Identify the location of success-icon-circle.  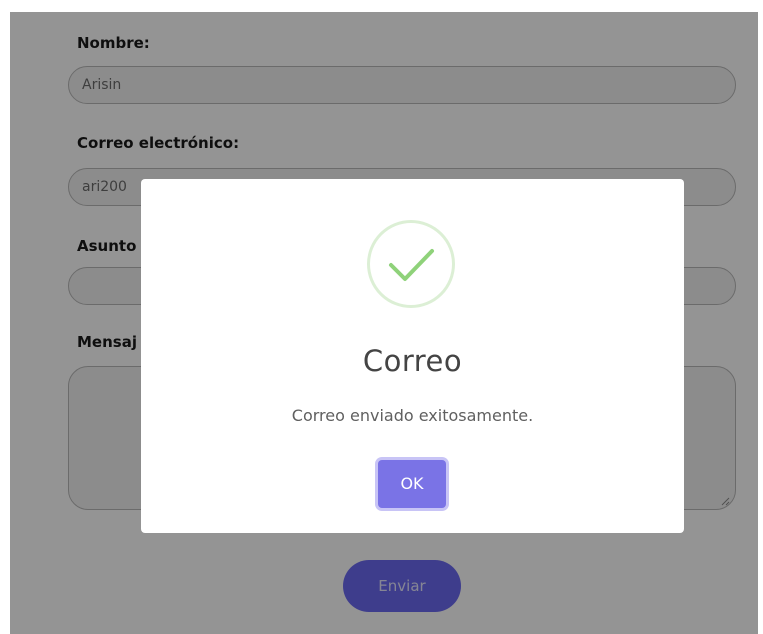
(411, 264).